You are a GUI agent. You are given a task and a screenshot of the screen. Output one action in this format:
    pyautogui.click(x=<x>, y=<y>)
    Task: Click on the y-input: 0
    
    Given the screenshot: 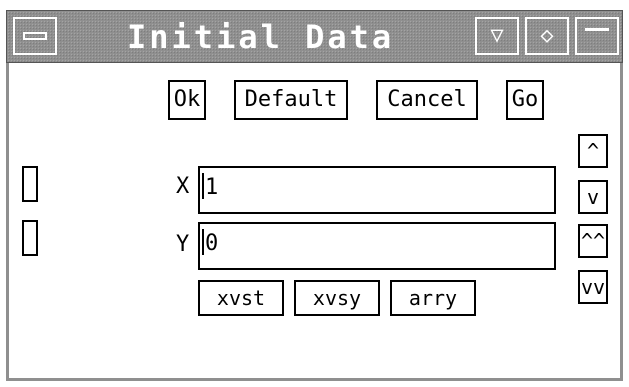 What is the action you would take?
    pyautogui.click(x=377, y=246)
    